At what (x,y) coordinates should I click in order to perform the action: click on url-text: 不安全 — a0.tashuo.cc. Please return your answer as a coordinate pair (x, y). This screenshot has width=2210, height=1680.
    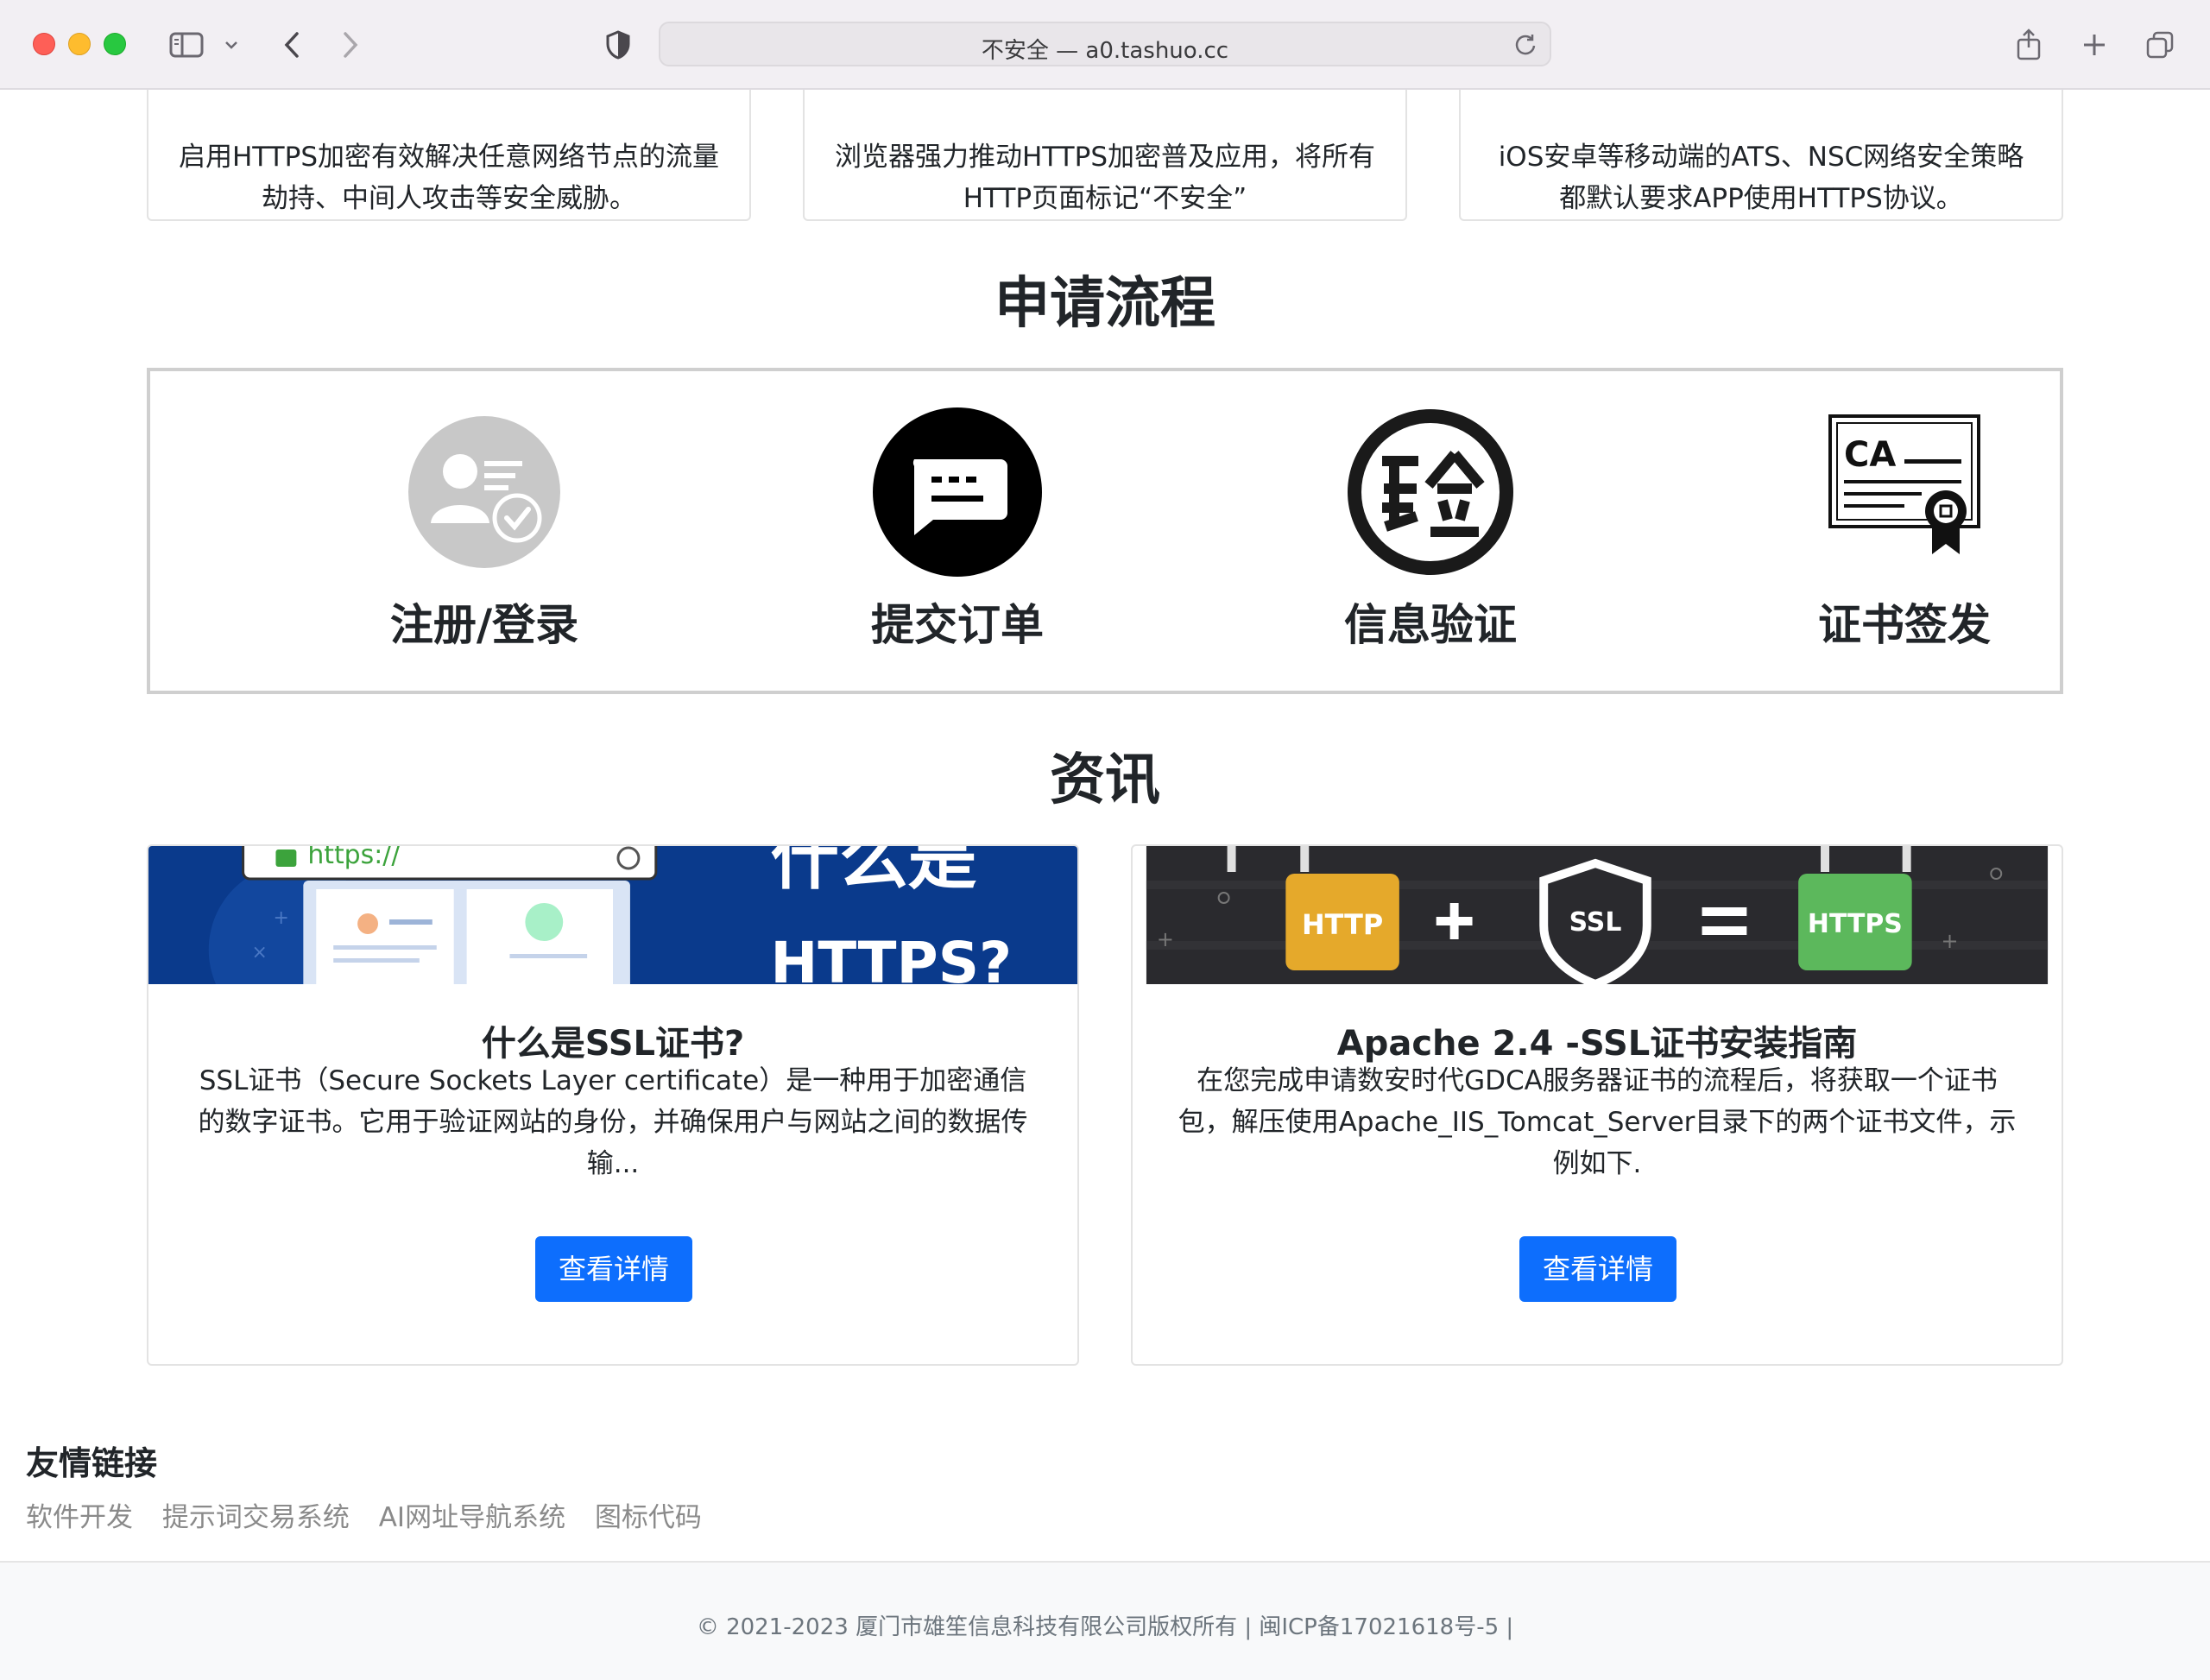
    Looking at the image, I should click on (1105, 51).